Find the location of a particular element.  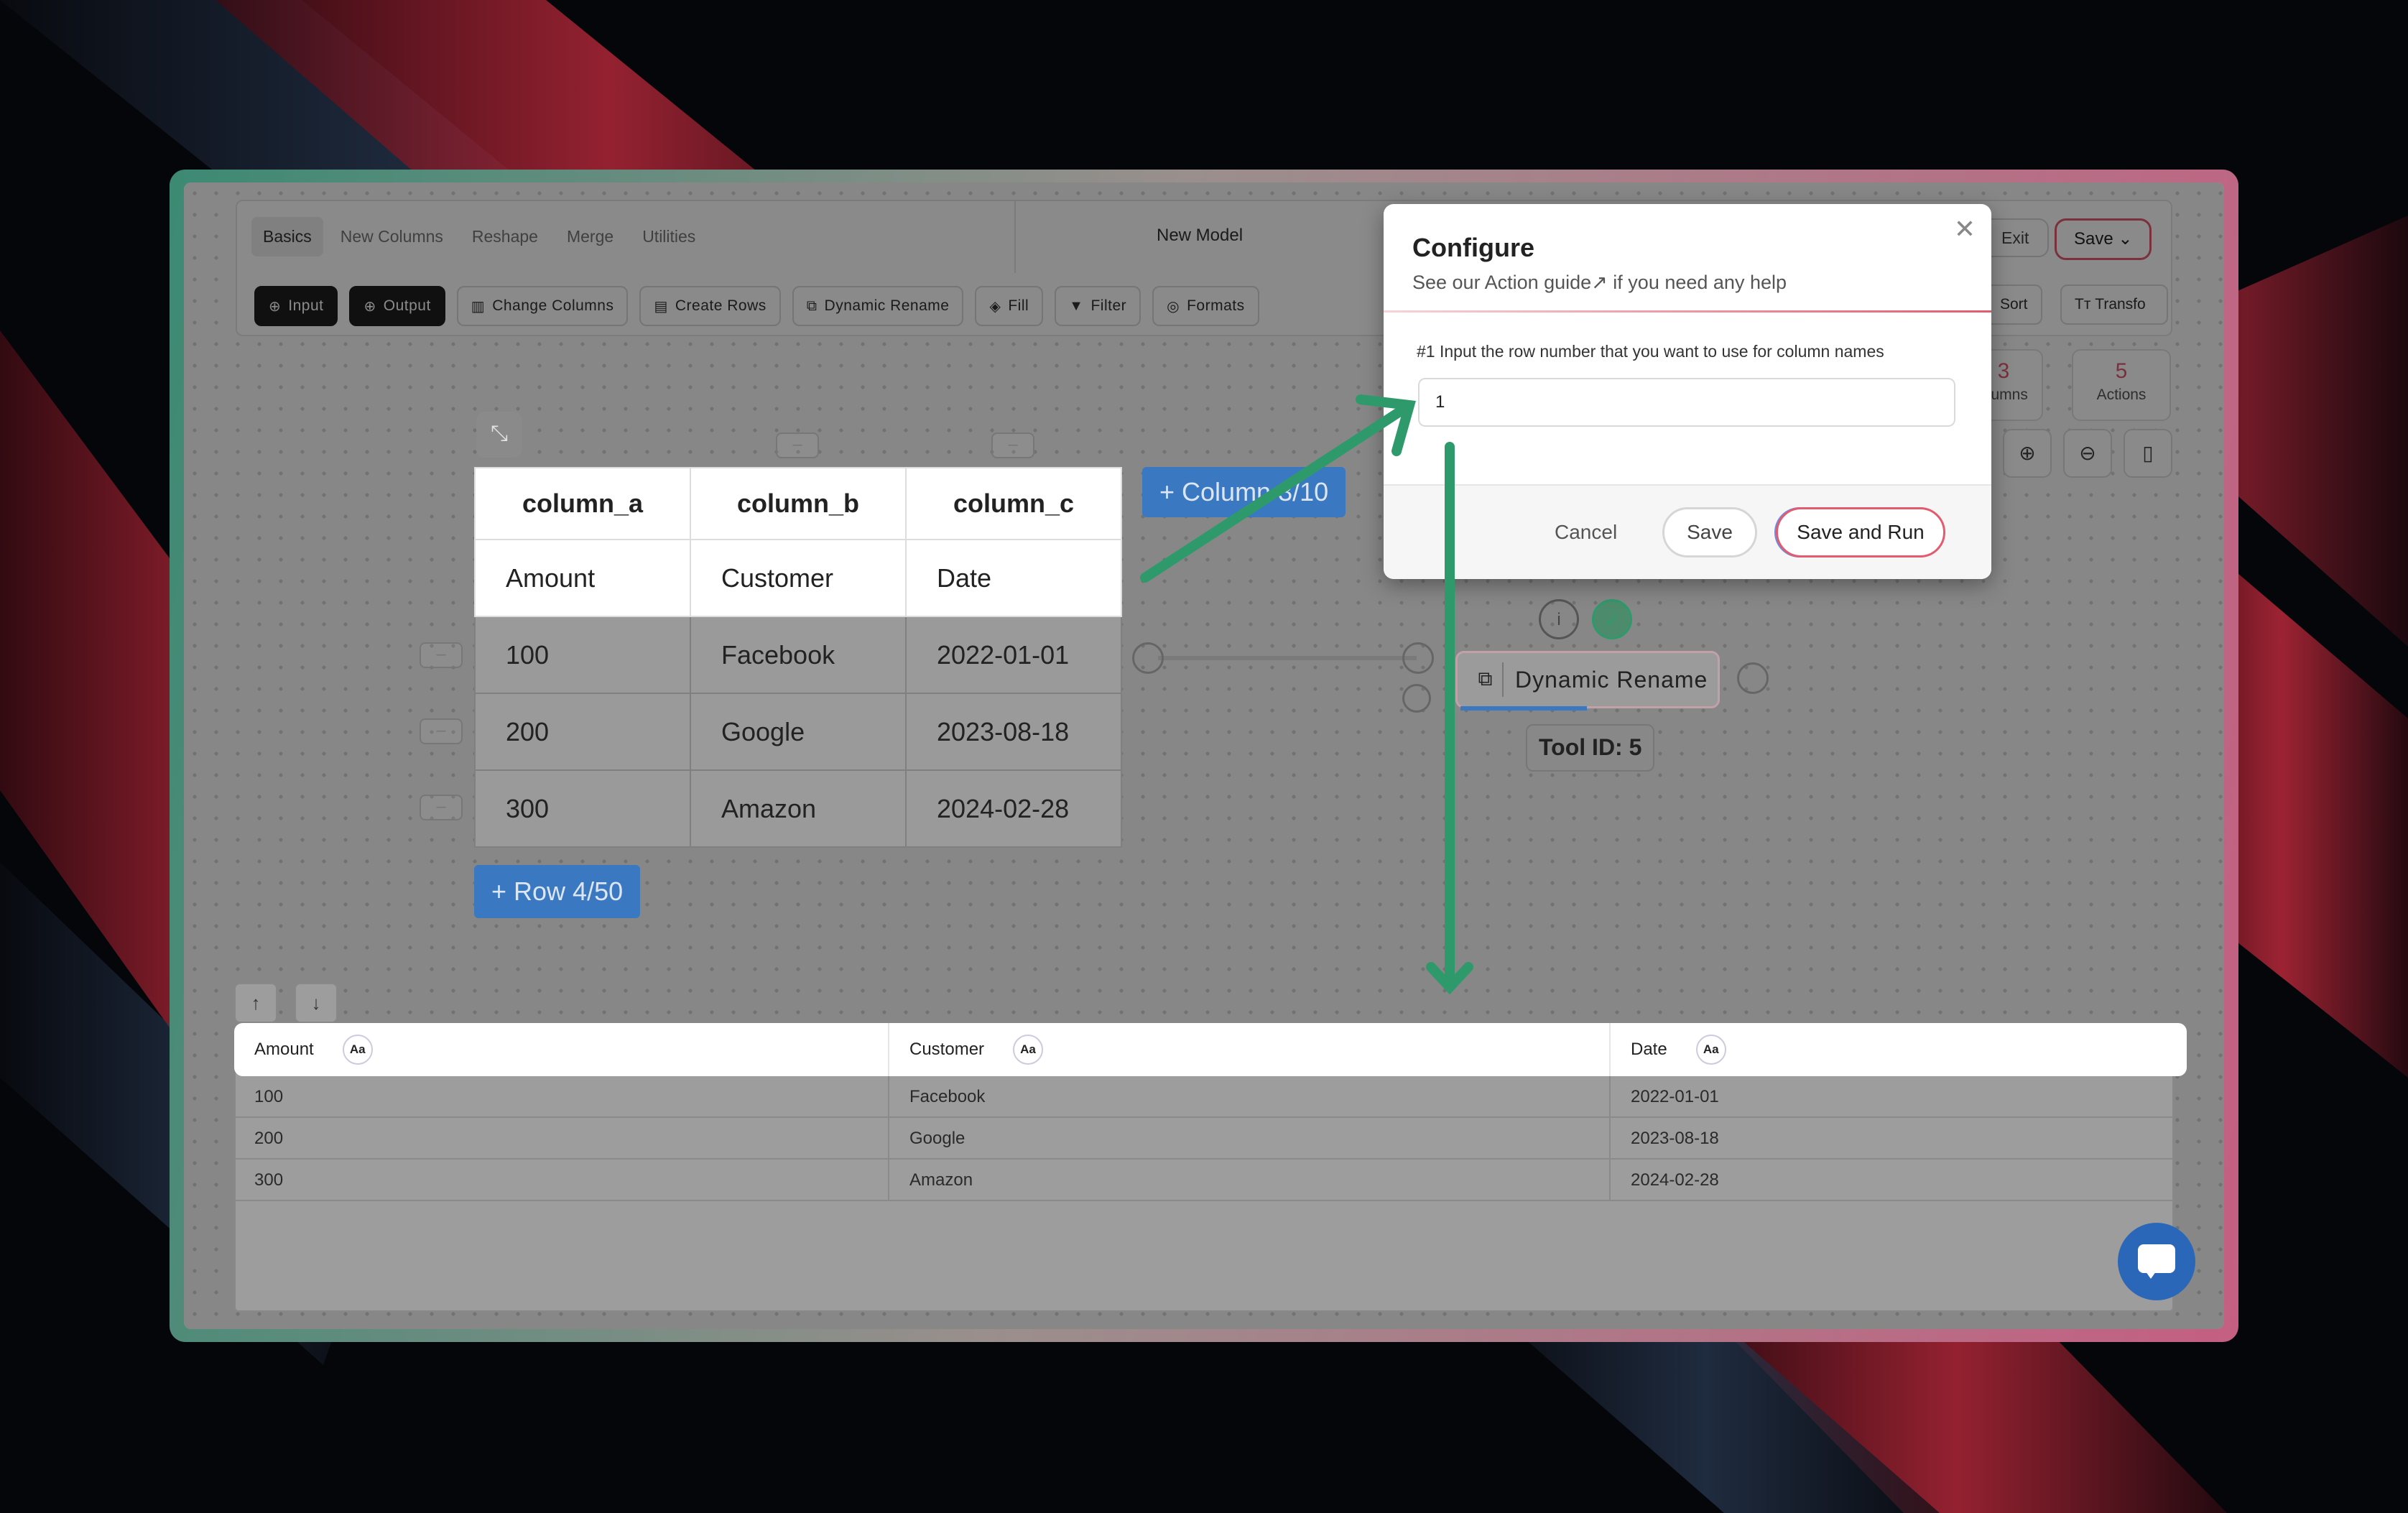

arrow-up-icon: ↑ is located at coordinates (256, 1003).